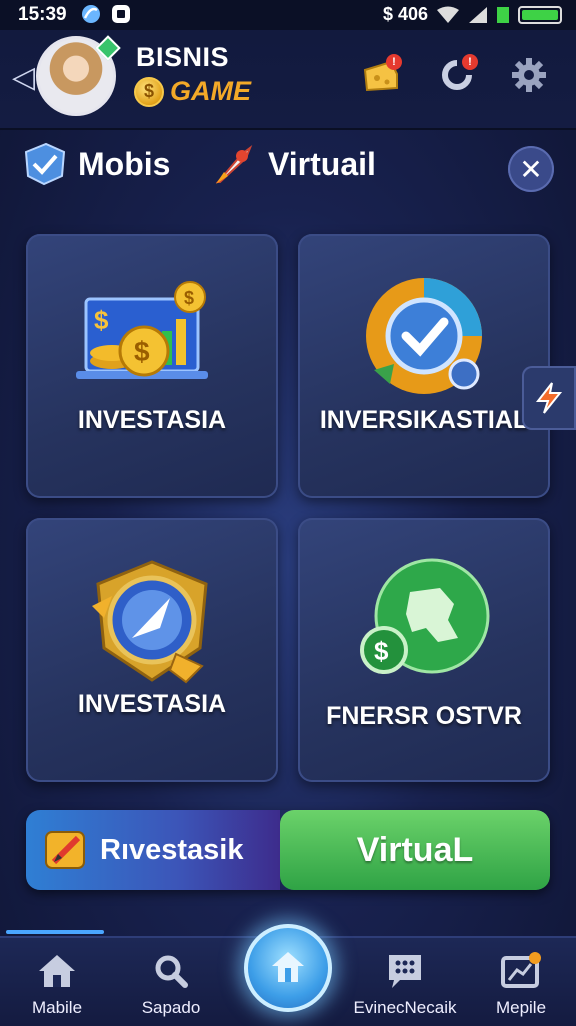  What do you see at coordinates (540, 14) in the screenshot?
I see `battery-icon` at bounding box center [540, 14].